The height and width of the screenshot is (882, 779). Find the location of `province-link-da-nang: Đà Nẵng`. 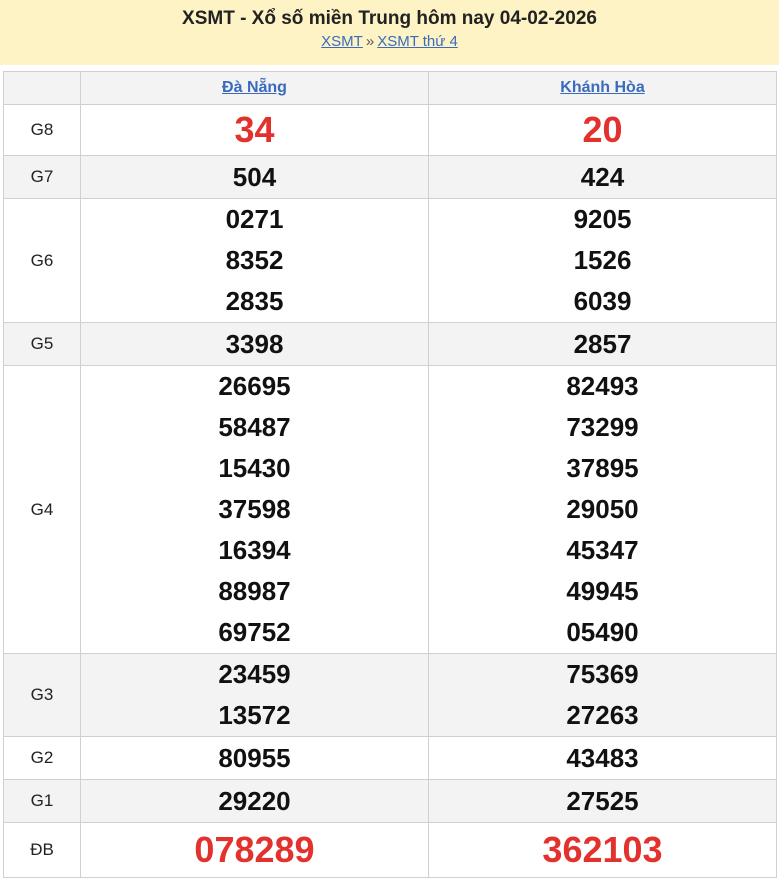

province-link-da-nang: Đà Nẵng is located at coordinates (254, 87).